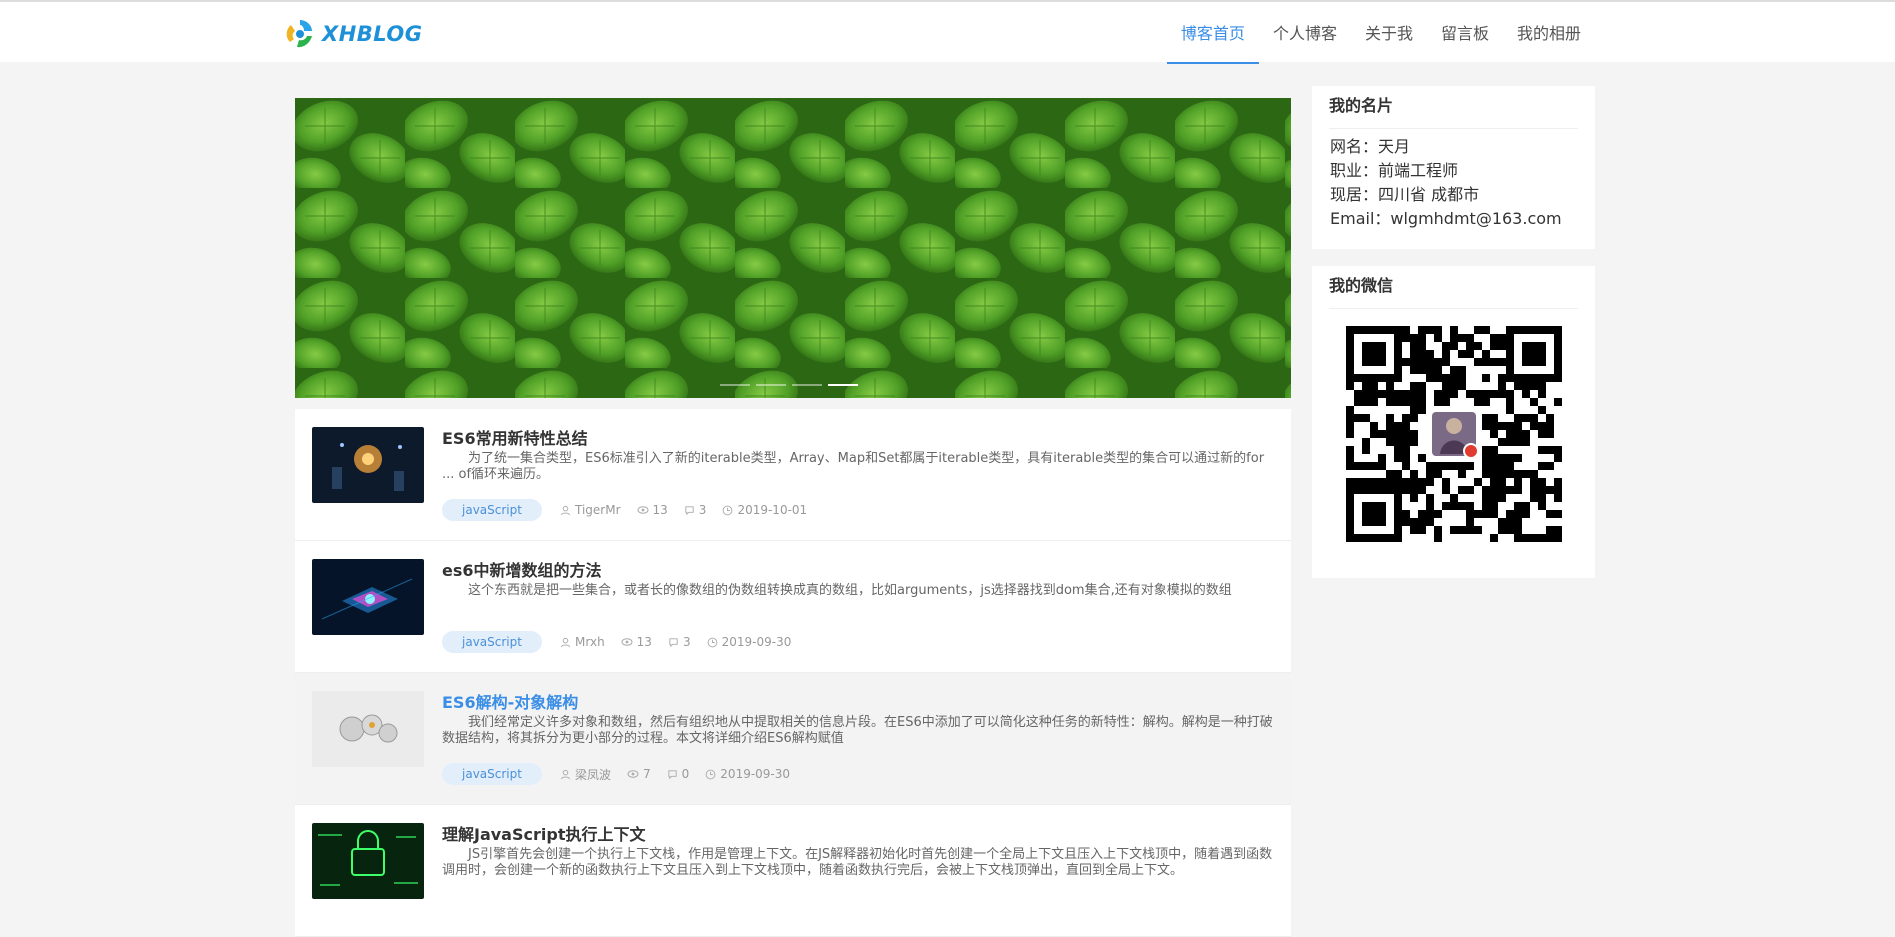 The height and width of the screenshot is (937, 1895). What do you see at coordinates (372, 34) in the screenshot?
I see `logo-text: XHBLOG` at bounding box center [372, 34].